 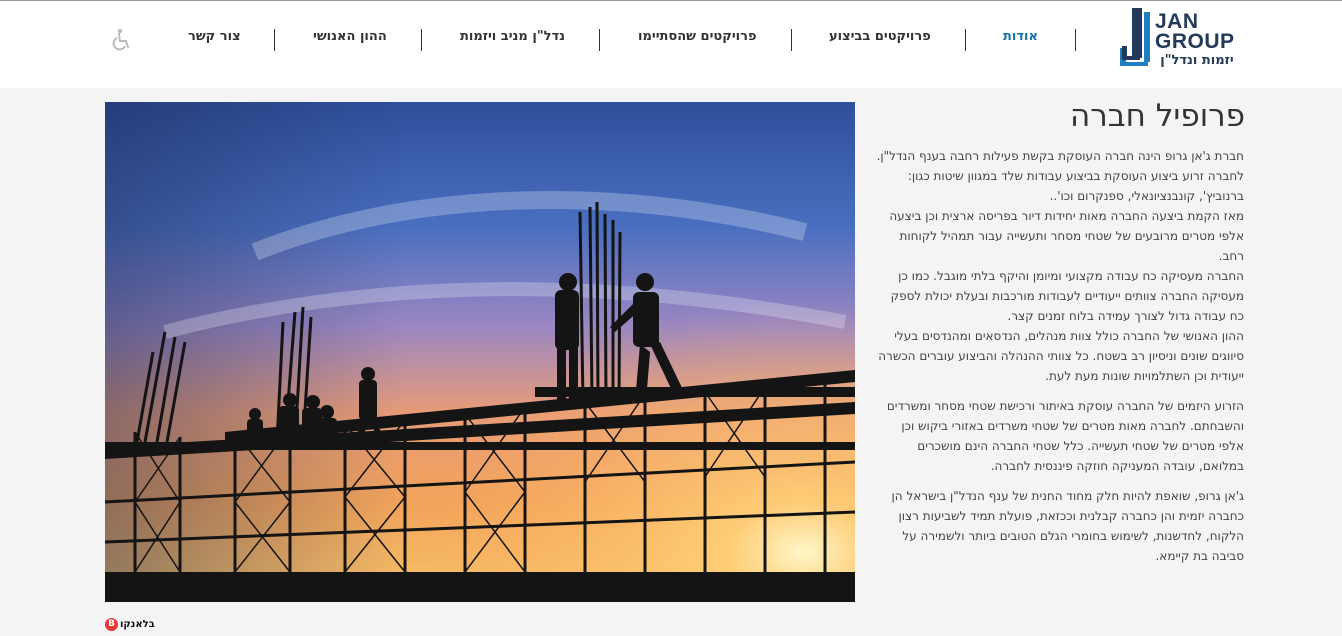 I want to click on credit-label: בלאנקו, so click(x=137, y=624).